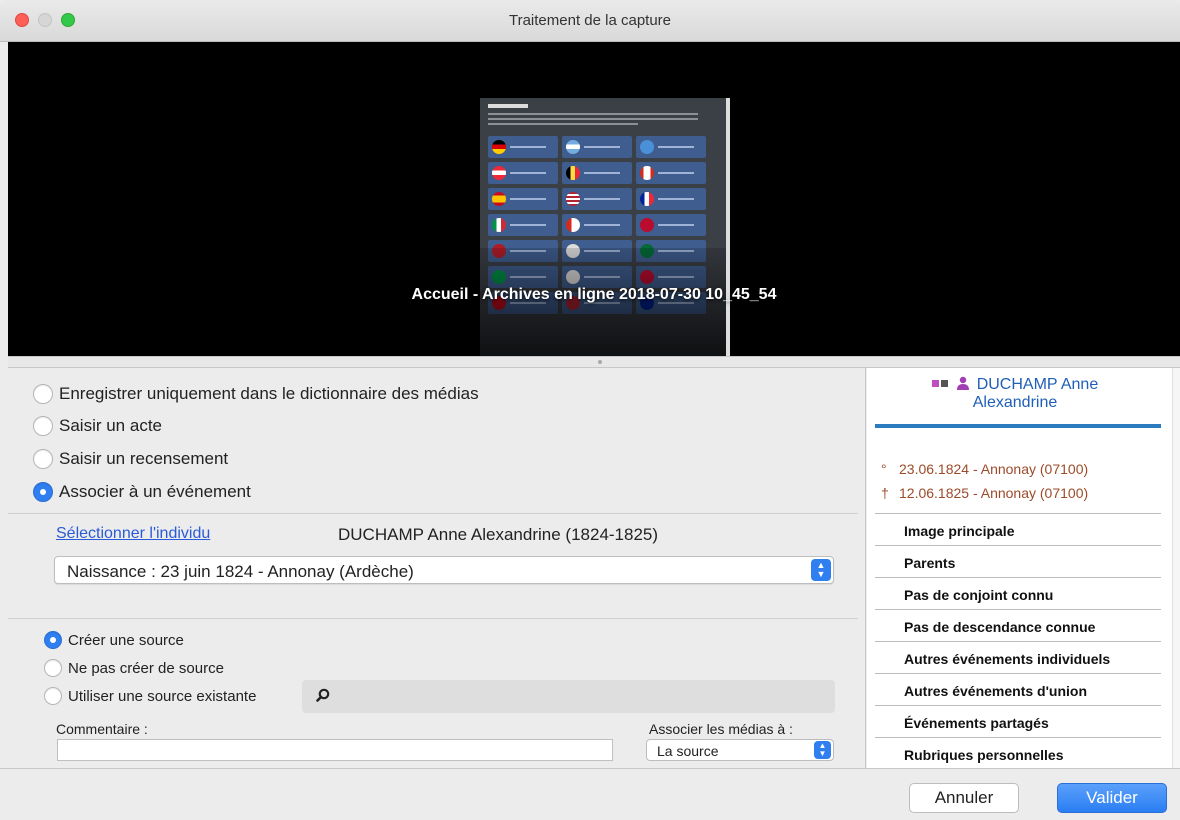 The width and height of the screenshot is (1180, 820). What do you see at coordinates (594, 362) in the screenshot?
I see `pane-splitter` at bounding box center [594, 362].